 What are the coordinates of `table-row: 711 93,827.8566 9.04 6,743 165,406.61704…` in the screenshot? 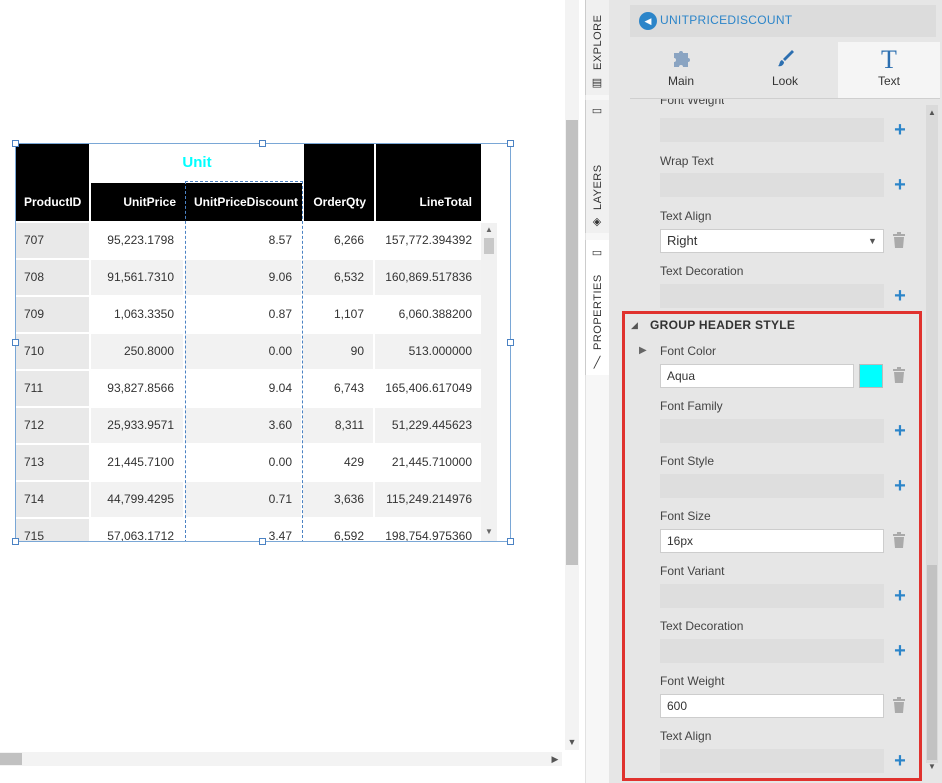 It's located at (248, 389).